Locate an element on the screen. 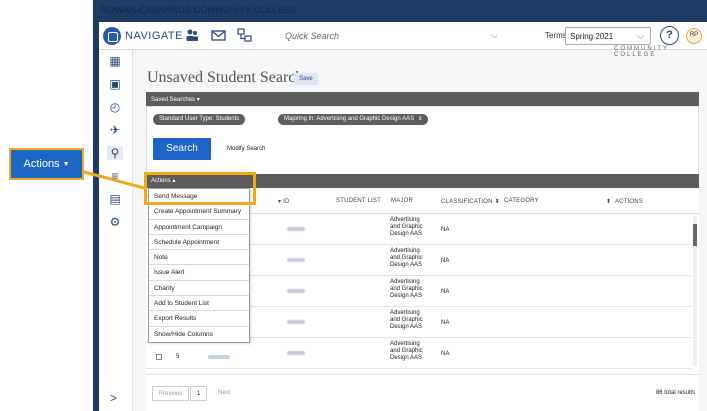 This screenshot has width=707, height=411. menu-item-note: Note is located at coordinates (199, 258).